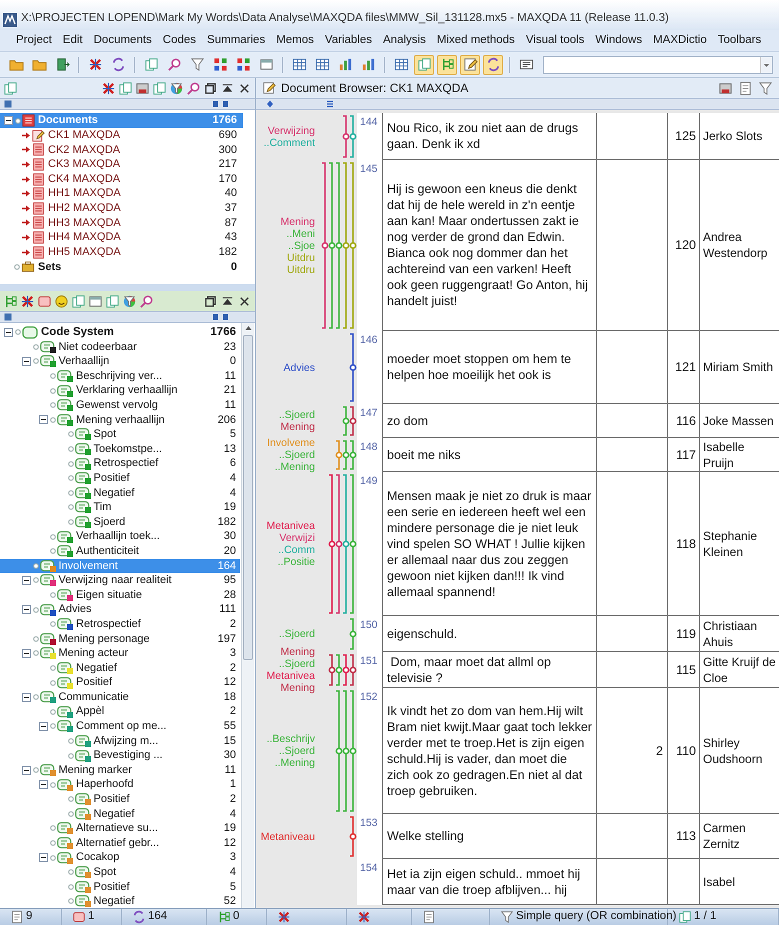  Describe the element at coordinates (348, 41) in the screenshot. I see `menu-item: Variables` at that location.